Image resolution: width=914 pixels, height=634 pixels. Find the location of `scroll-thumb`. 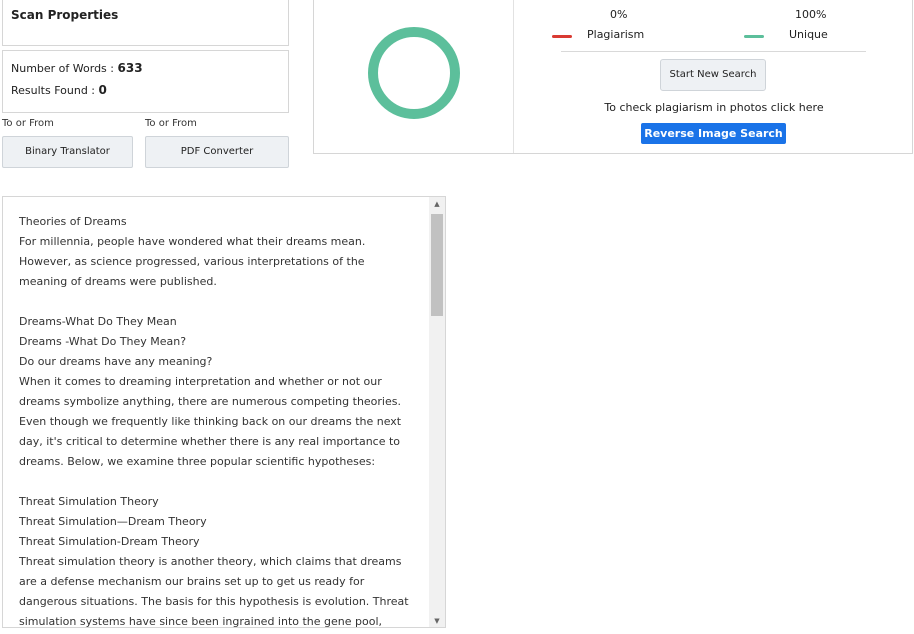

scroll-thumb is located at coordinates (437, 265).